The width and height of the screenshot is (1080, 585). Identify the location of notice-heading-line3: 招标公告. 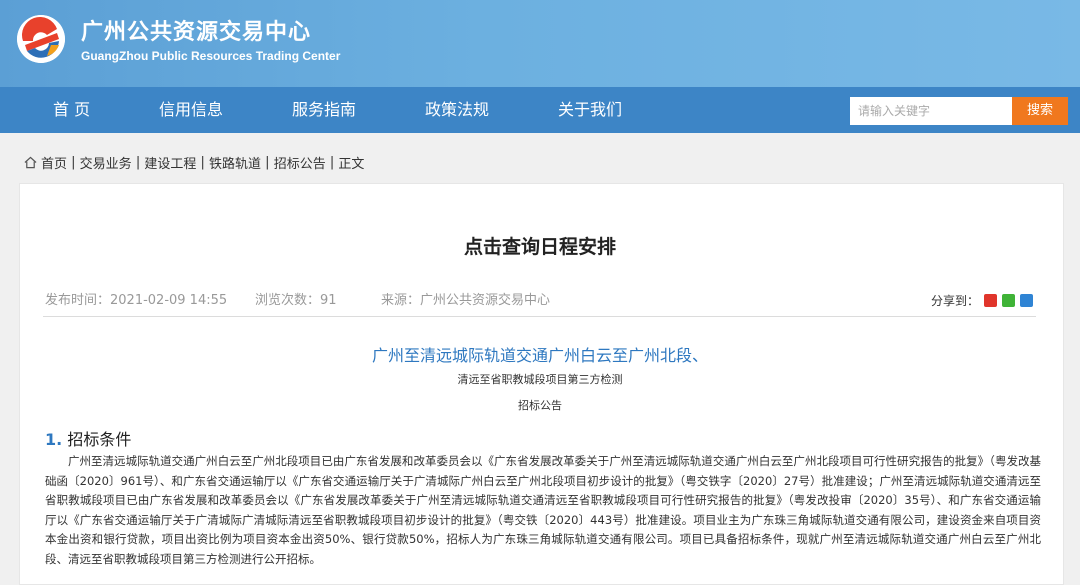
(540, 405).